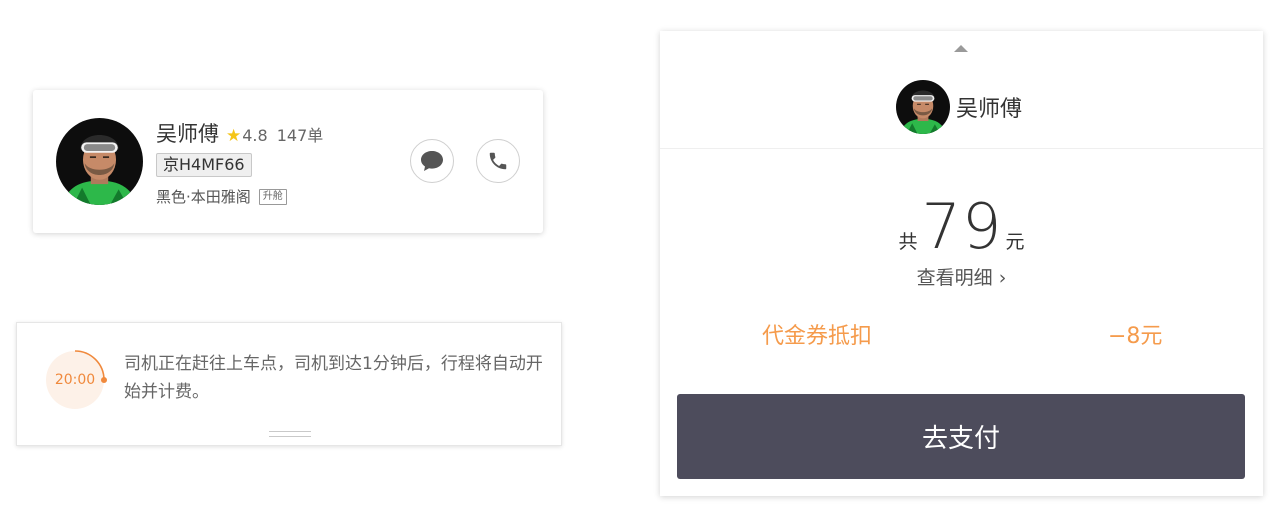 The width and height of the screenshot is (1272, 510). Describe the element at coordinates (288, 161) in the screenshot. I see `driver-card: 吴师傅 ★ 4.8 147单 京H4MF66 黑色·本田雅阁 升舱` at that location.